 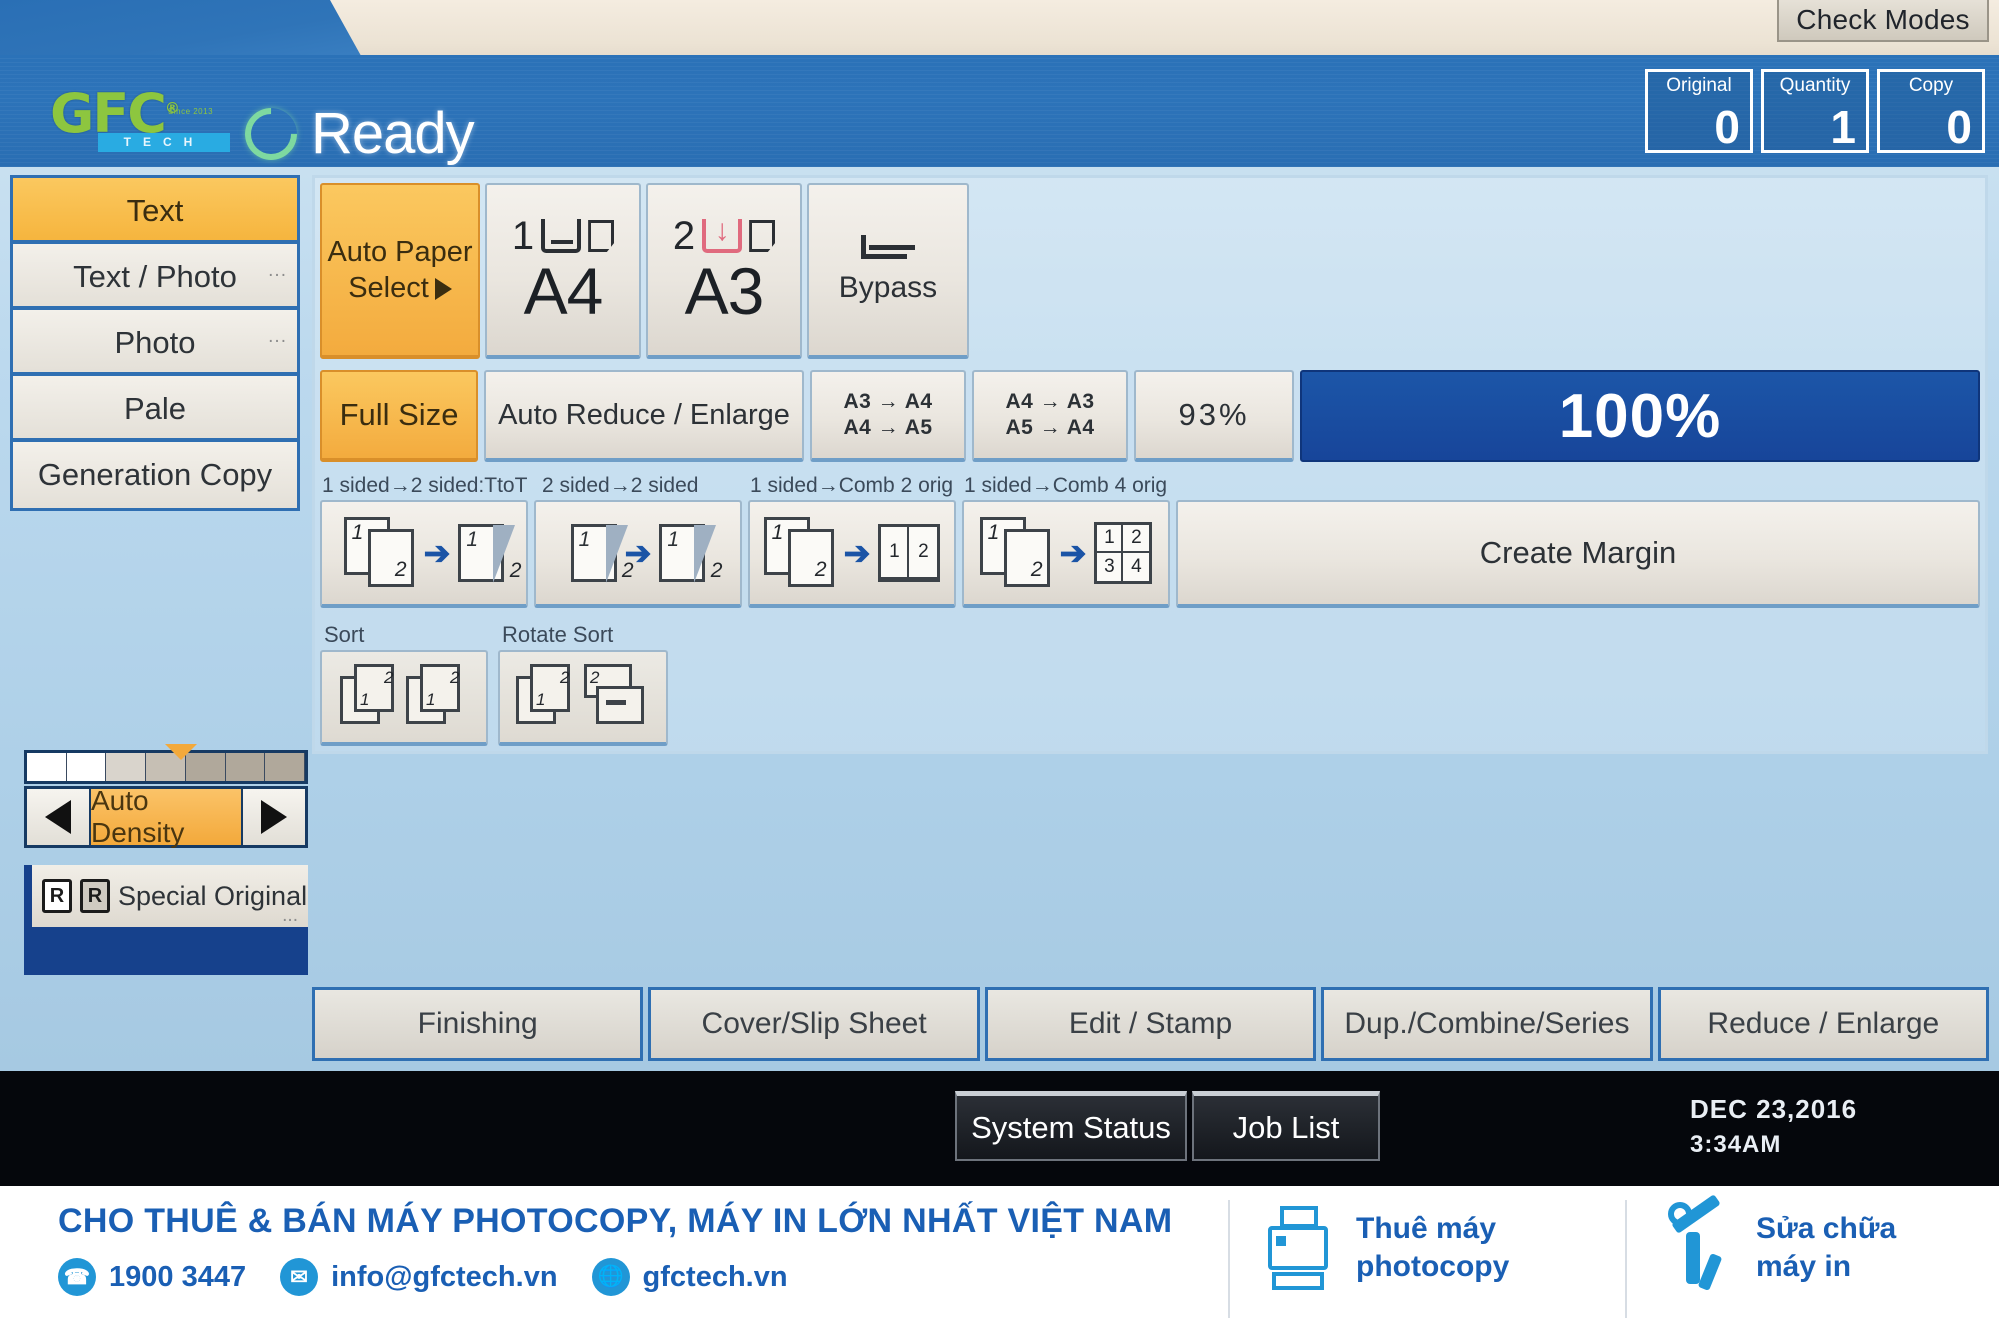 I want to click on tab-cover-slip-sheet: Cover/Slip Sheet, so click(x=814, y=1024).